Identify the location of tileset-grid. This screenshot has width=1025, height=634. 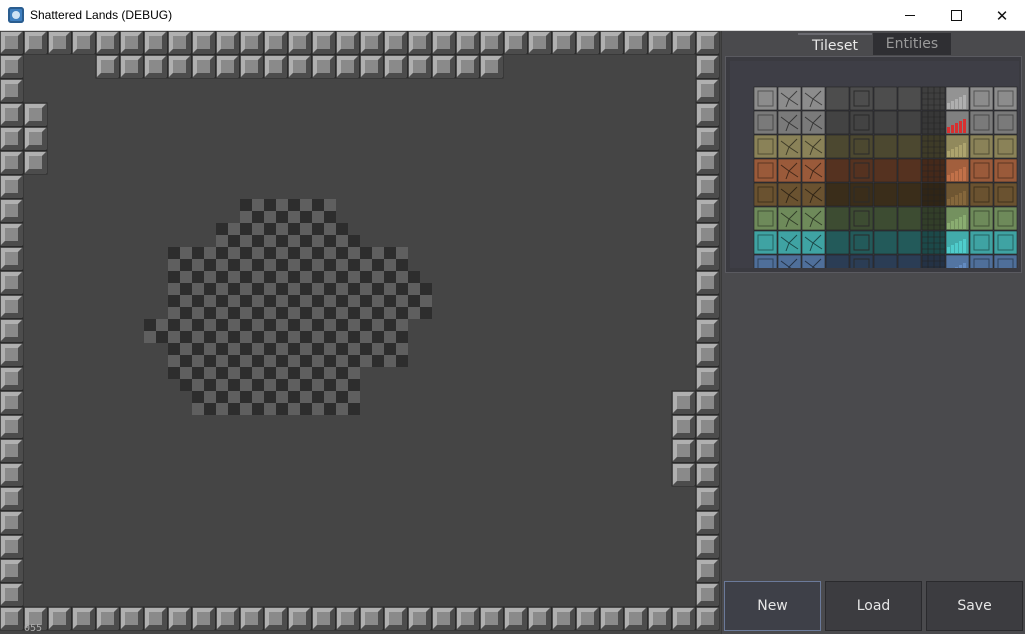
(874, 164).